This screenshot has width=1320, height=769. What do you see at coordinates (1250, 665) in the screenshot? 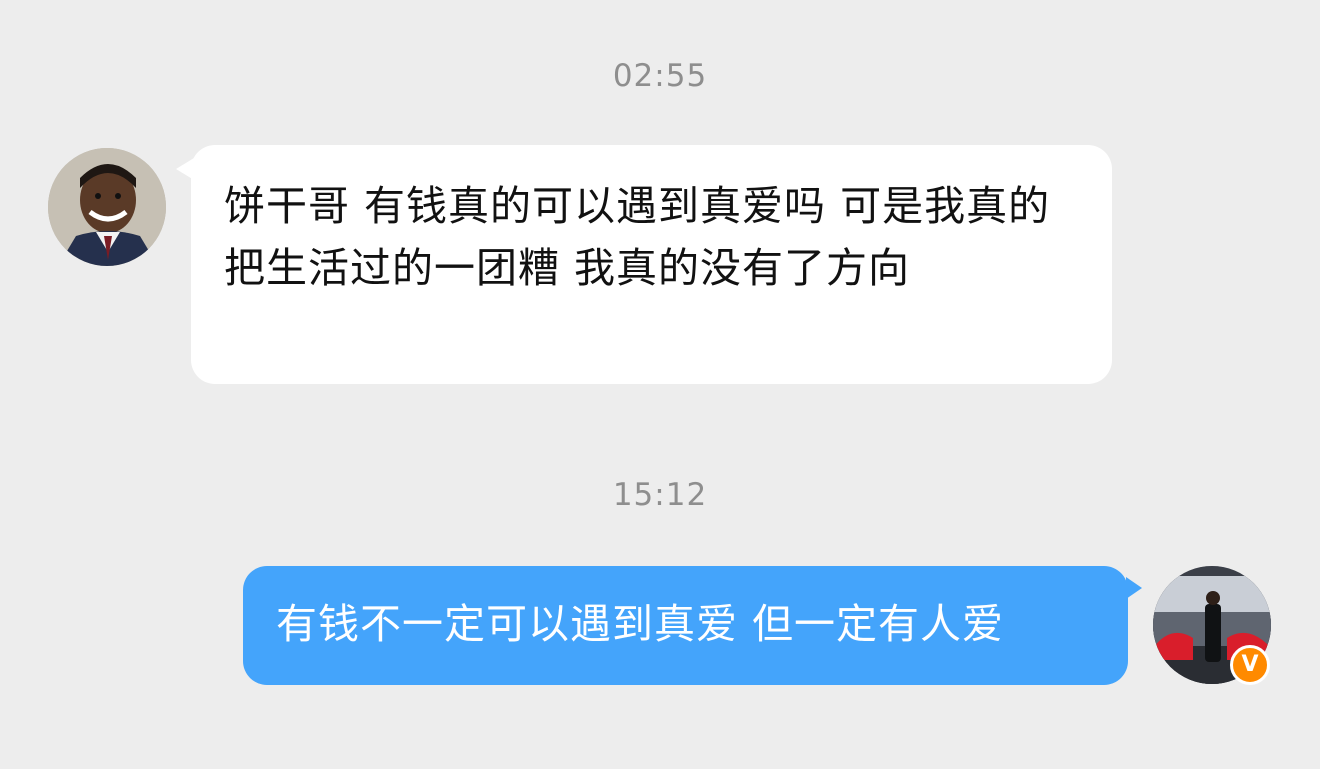
I see `verified-badge-icon: V` at bounding box center [1250, 665].